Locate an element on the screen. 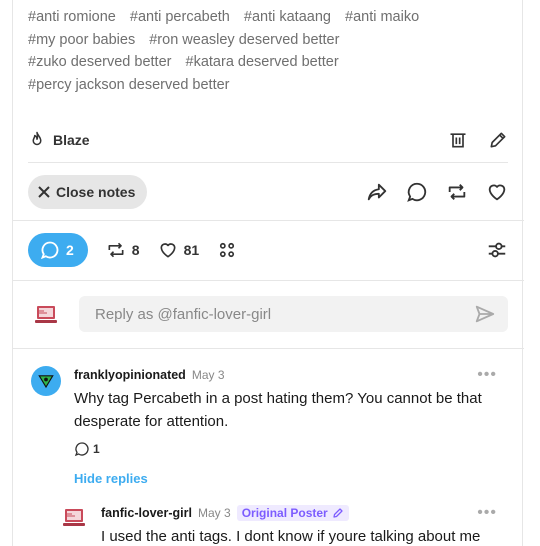 This screenshot has height=546, width=540. reblog-button is located at coordinates (457, 192).